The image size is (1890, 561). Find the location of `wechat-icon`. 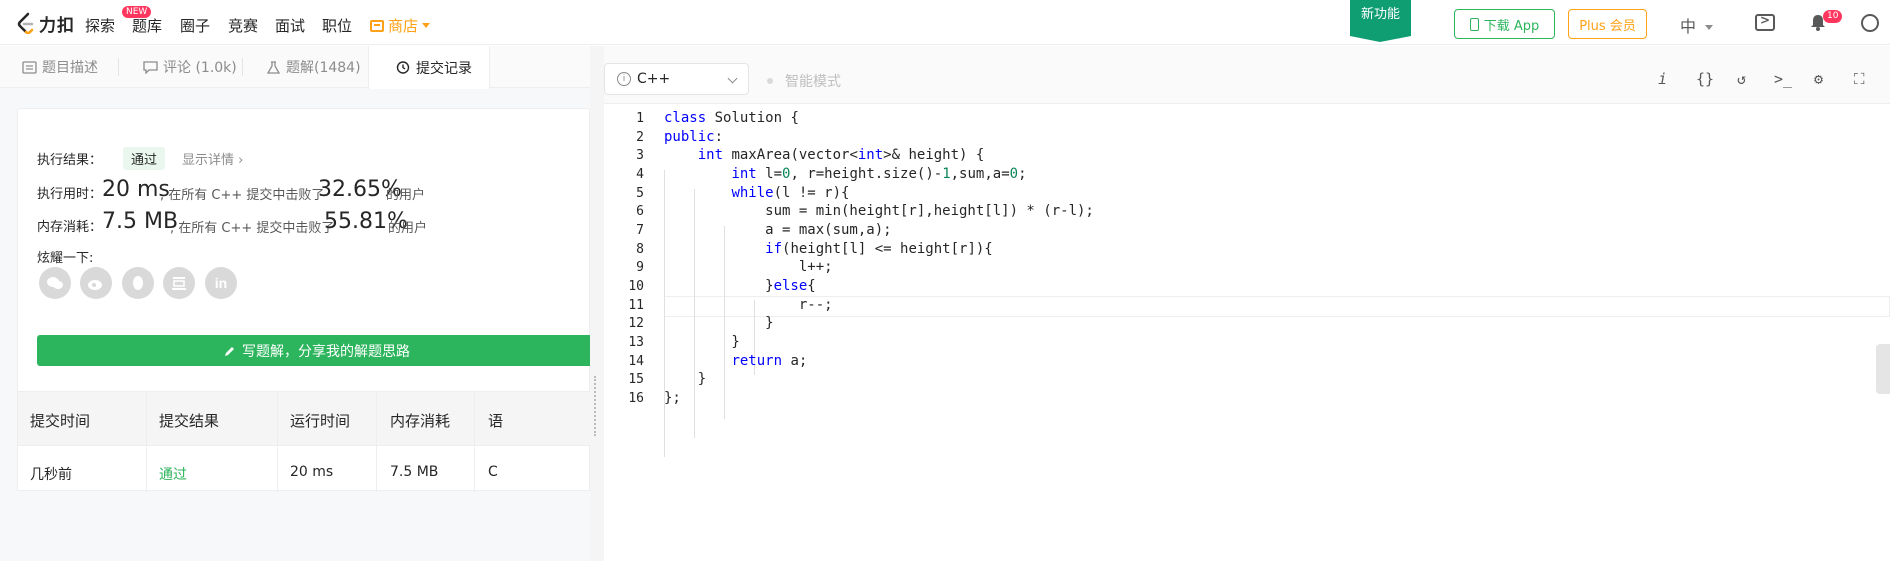

wechat-icon is located at coordinates (55, 283).